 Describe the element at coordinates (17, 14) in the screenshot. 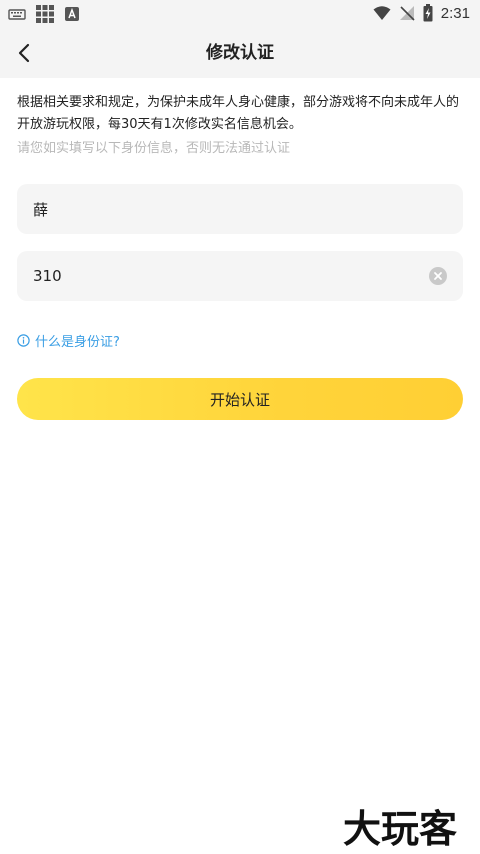

I see `keyboard-icon` at that location.